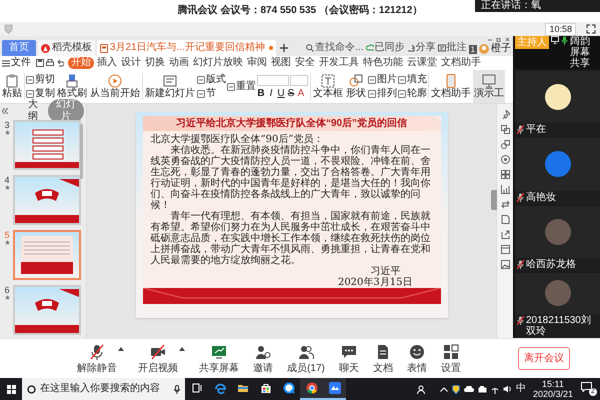  I want to click on toolbar-action: 已同步, so click(385, 48).